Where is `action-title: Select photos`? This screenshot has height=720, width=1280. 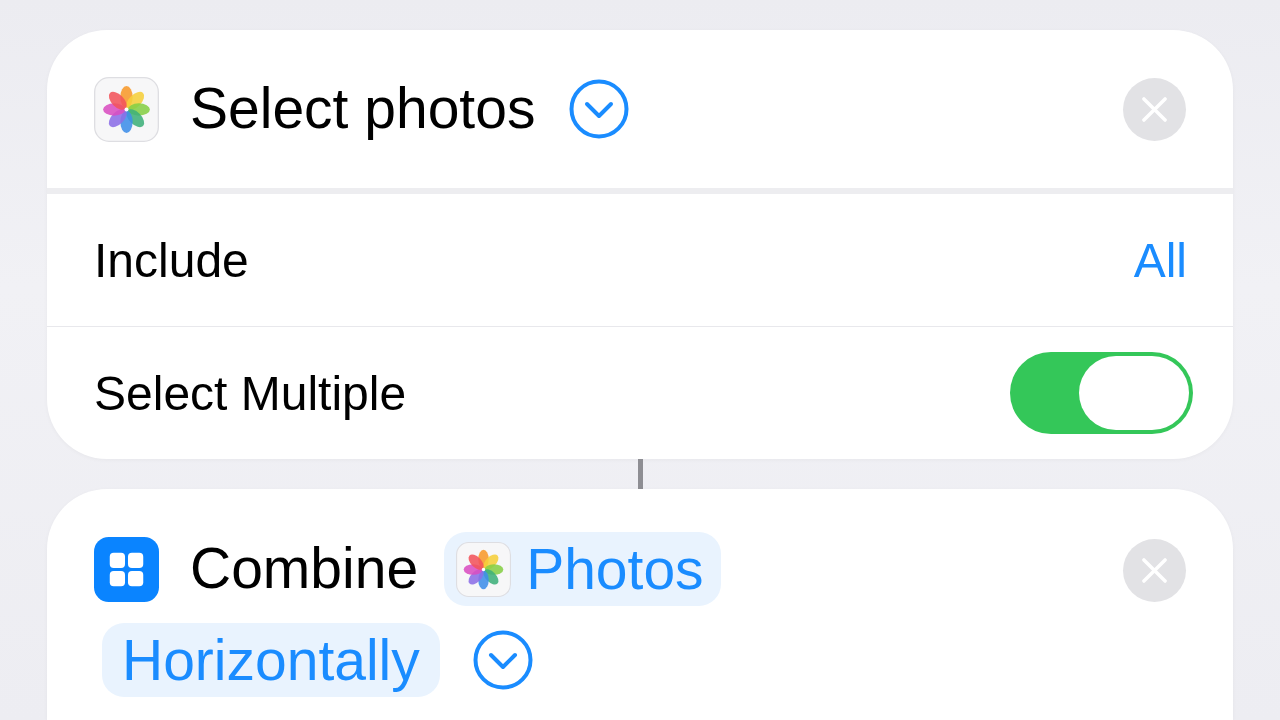
action-title: Select photos is located at coordinates (363, 109).